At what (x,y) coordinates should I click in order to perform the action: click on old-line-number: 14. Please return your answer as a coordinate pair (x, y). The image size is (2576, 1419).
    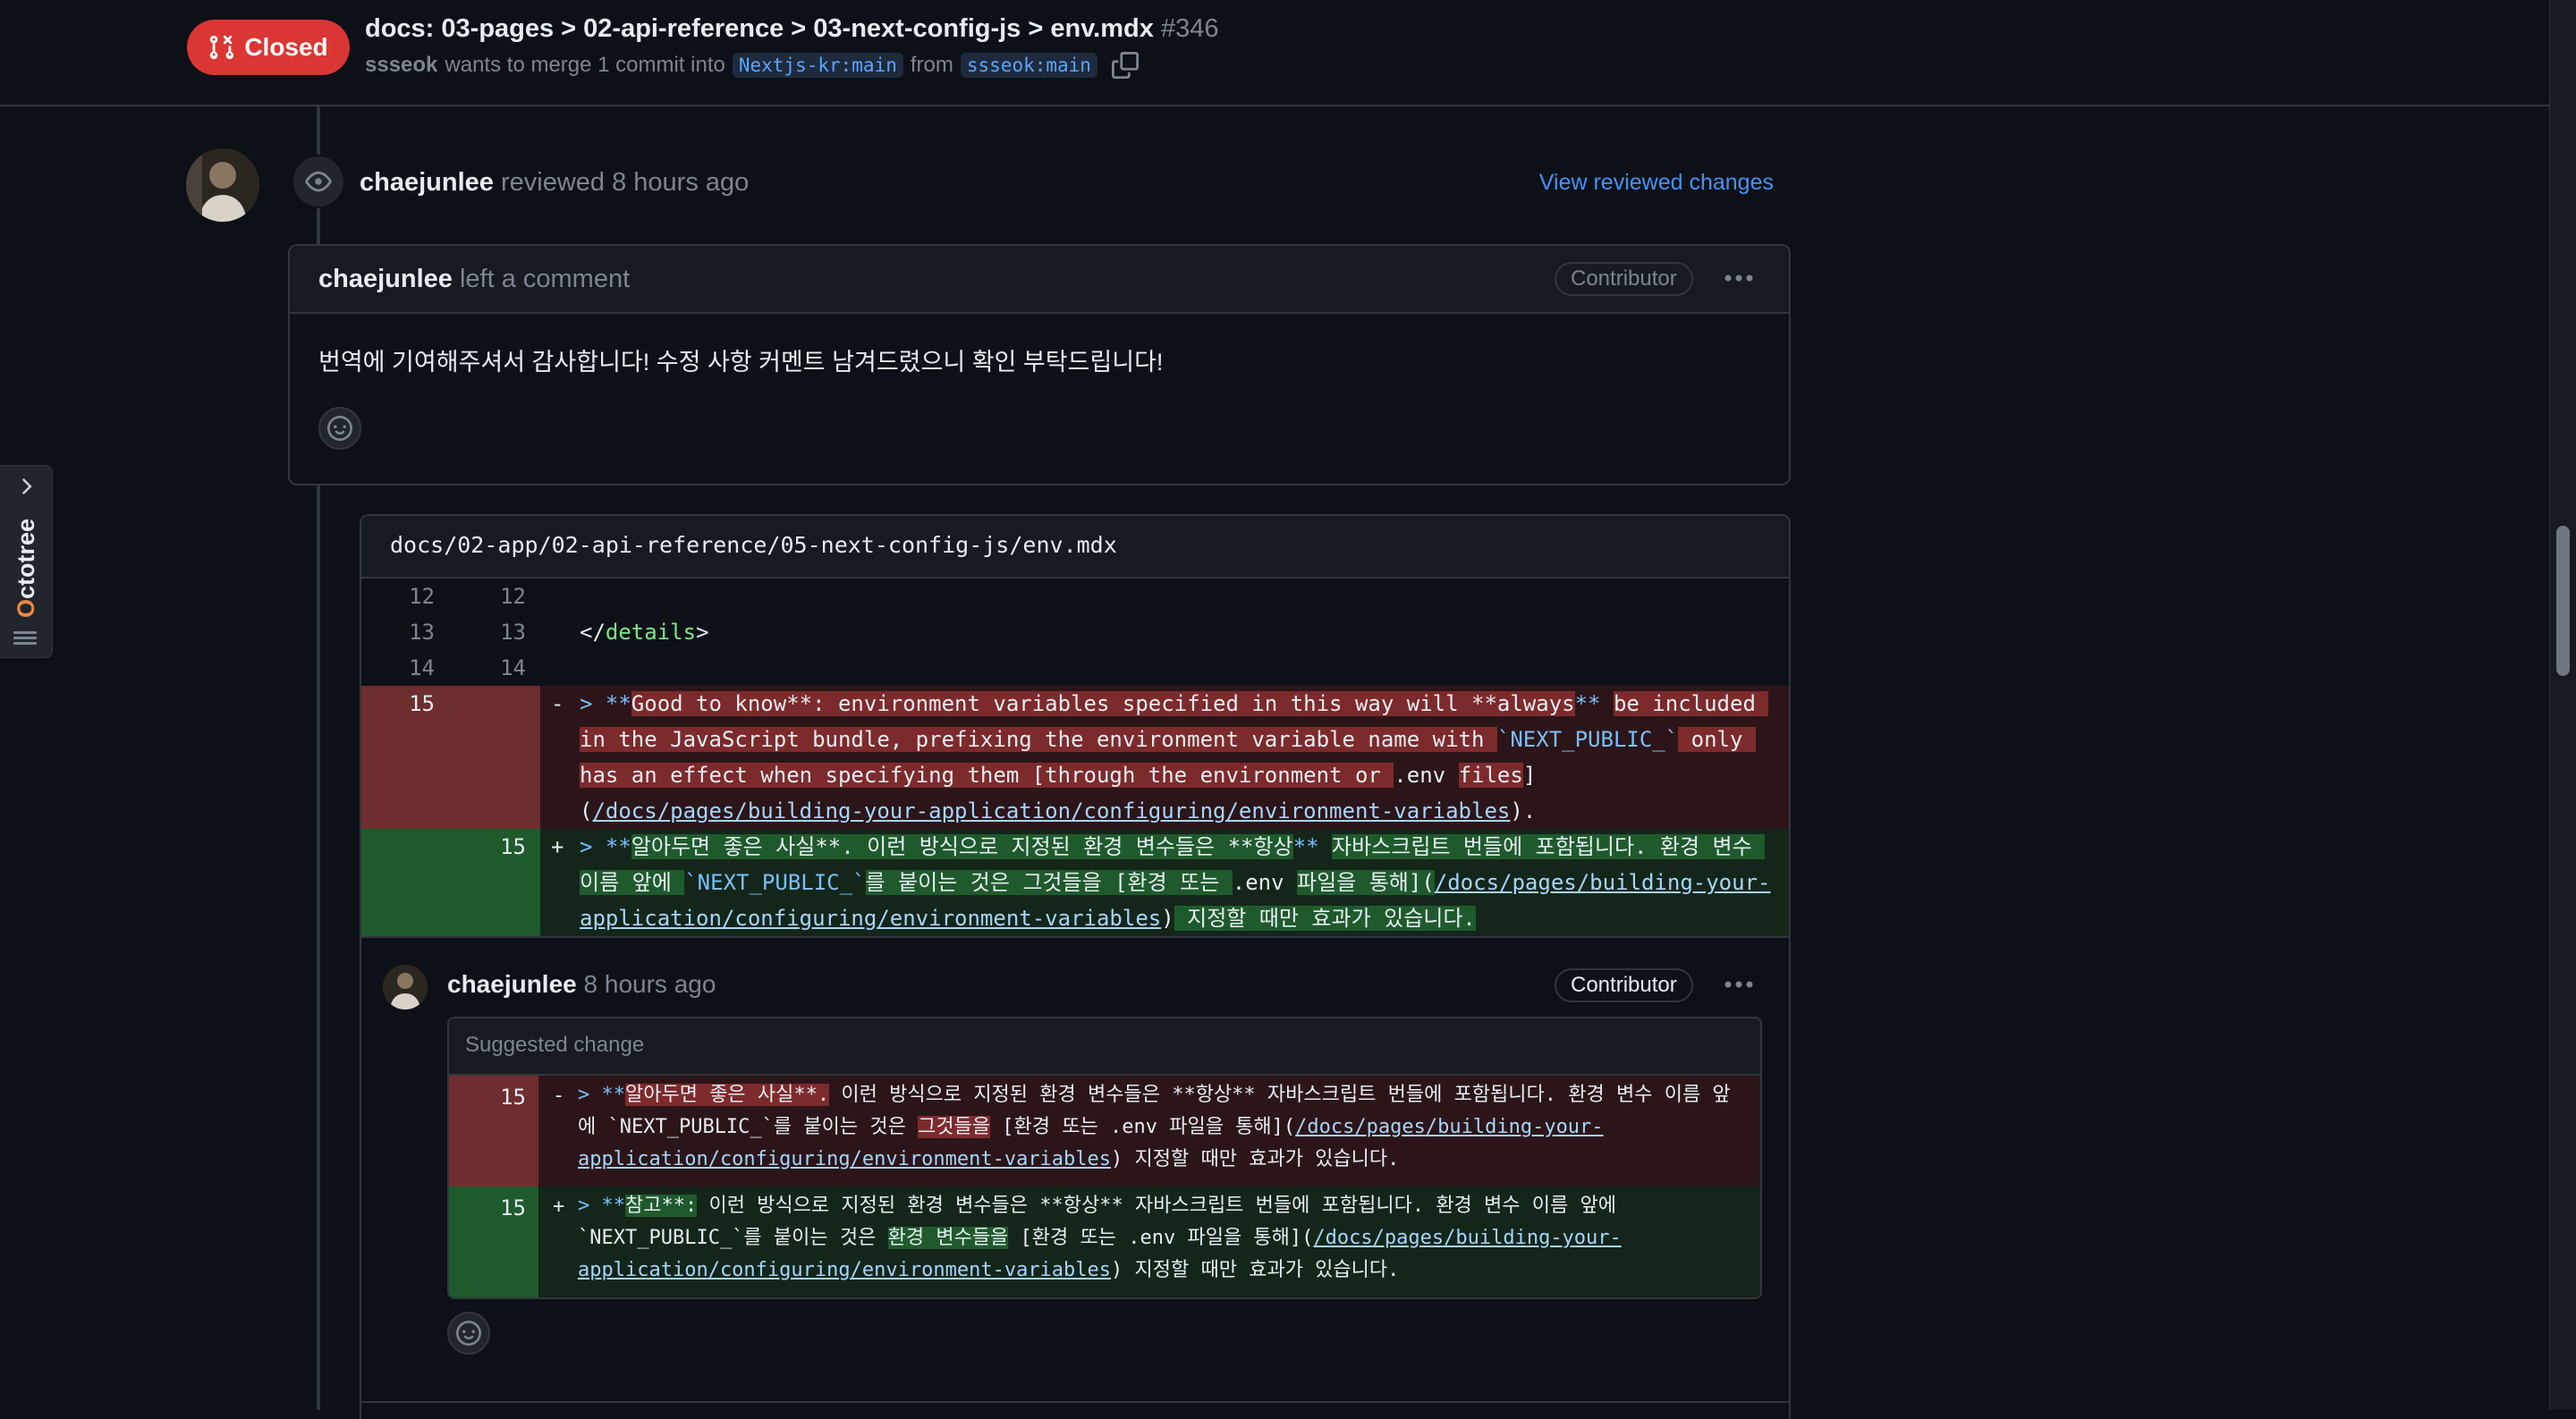
    Looking at the image, I should click on (408, 667).